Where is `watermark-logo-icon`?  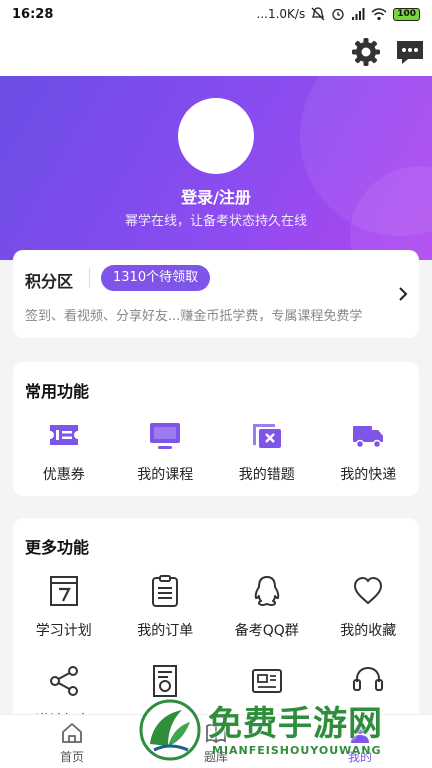
watermark-logo-icon is located at coordinates (170, 730).